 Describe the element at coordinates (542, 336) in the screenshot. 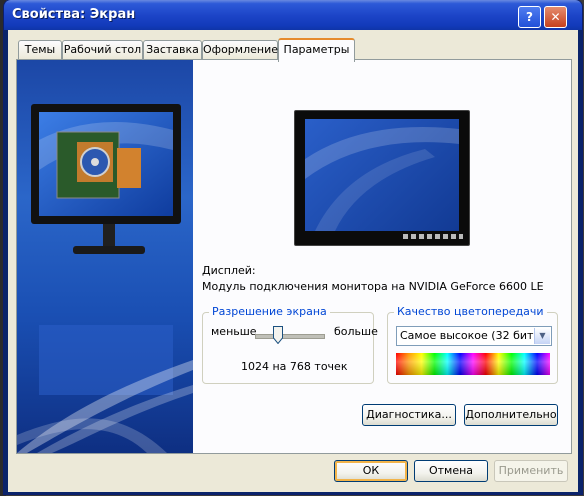

I see `chevron-down-icon: ▼` at that location.